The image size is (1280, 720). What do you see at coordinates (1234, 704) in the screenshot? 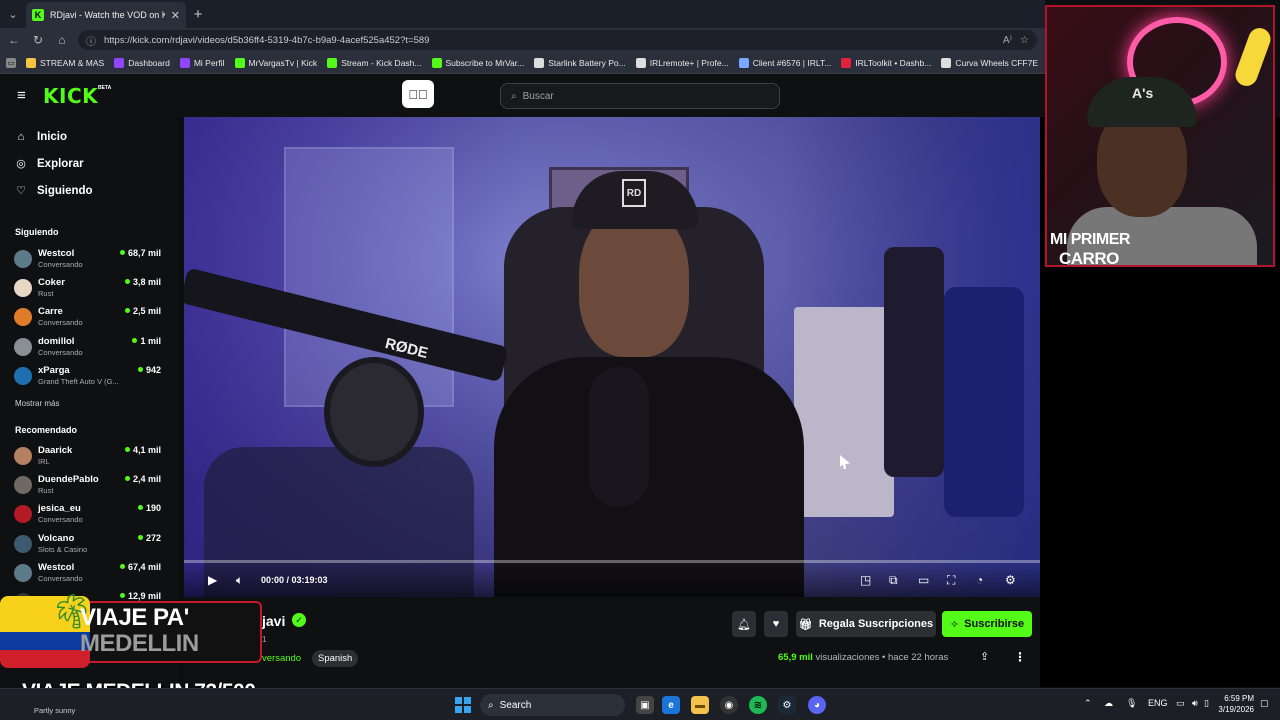
I see `taskbar-clock: 6:59 PM 3/19/2026` at bounding box center [1234, 704].